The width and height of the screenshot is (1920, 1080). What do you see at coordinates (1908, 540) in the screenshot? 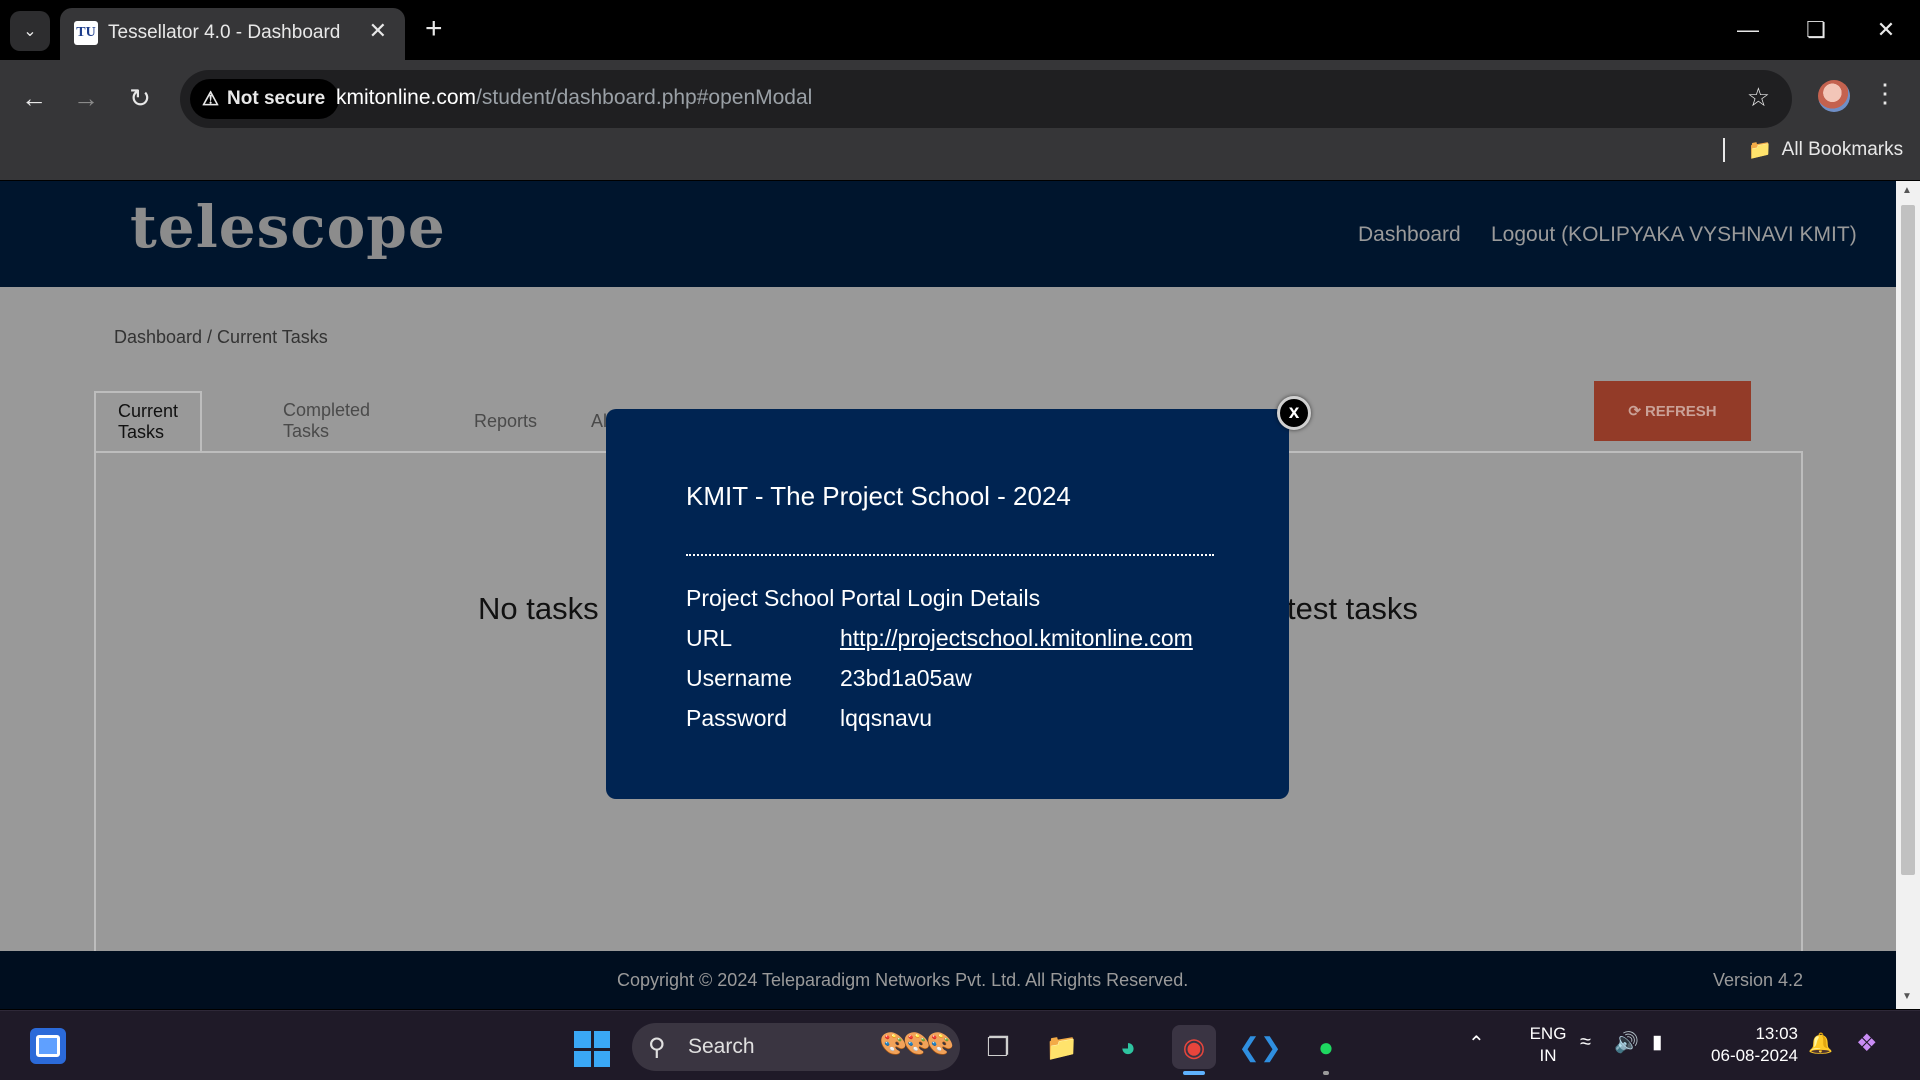
I see `scroll-thumb` at bounding box center [1908, 540].